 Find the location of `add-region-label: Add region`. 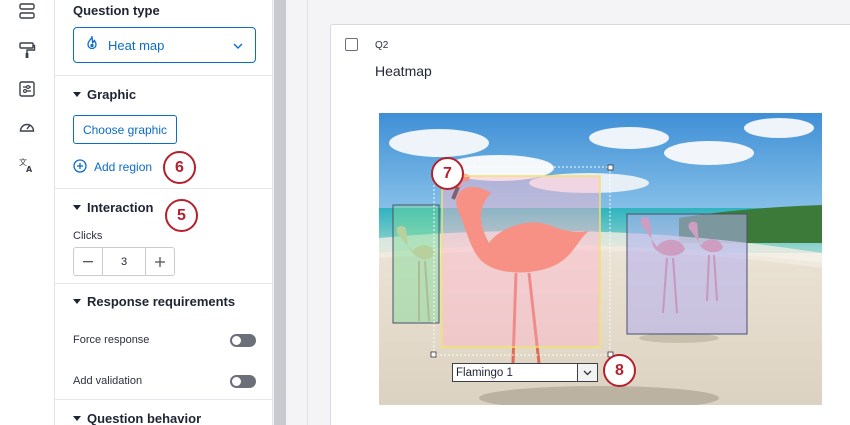

add-region-label: Add region is located at coordinates (123, 167).